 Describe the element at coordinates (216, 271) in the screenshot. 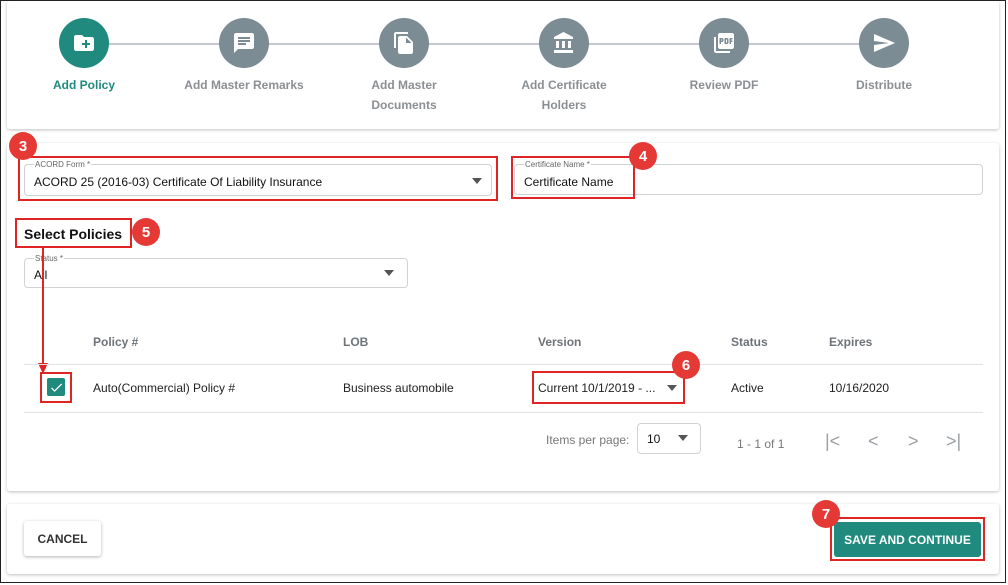

I see `status-select: Status * All` at that location.